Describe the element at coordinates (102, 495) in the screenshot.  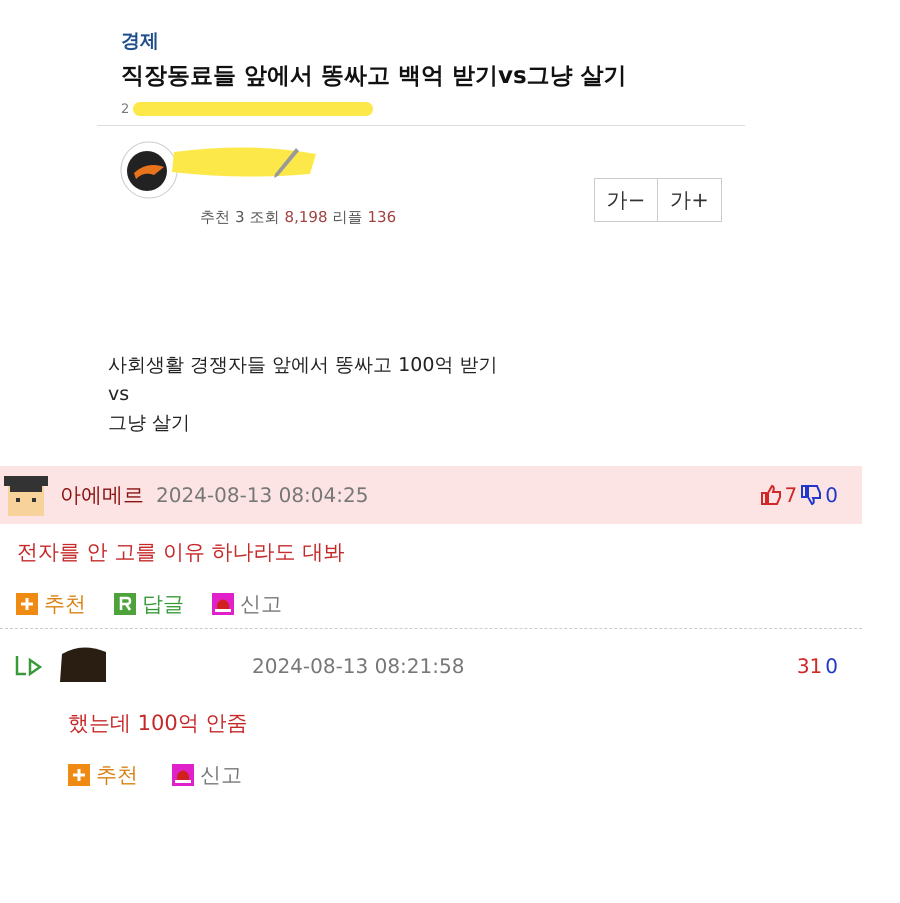
I see `comment-author: 아에메르` at that location.